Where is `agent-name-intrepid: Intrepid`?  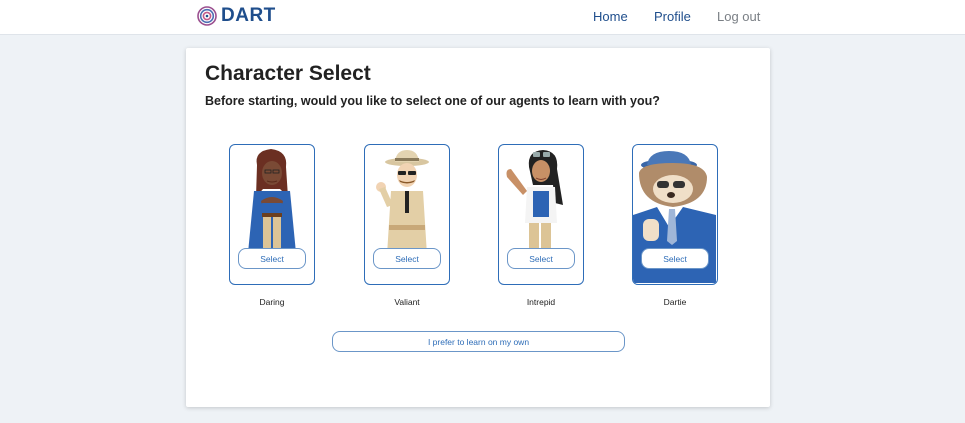 agent-name-intrepid: Intrepid is located at coordinates (541, 302).